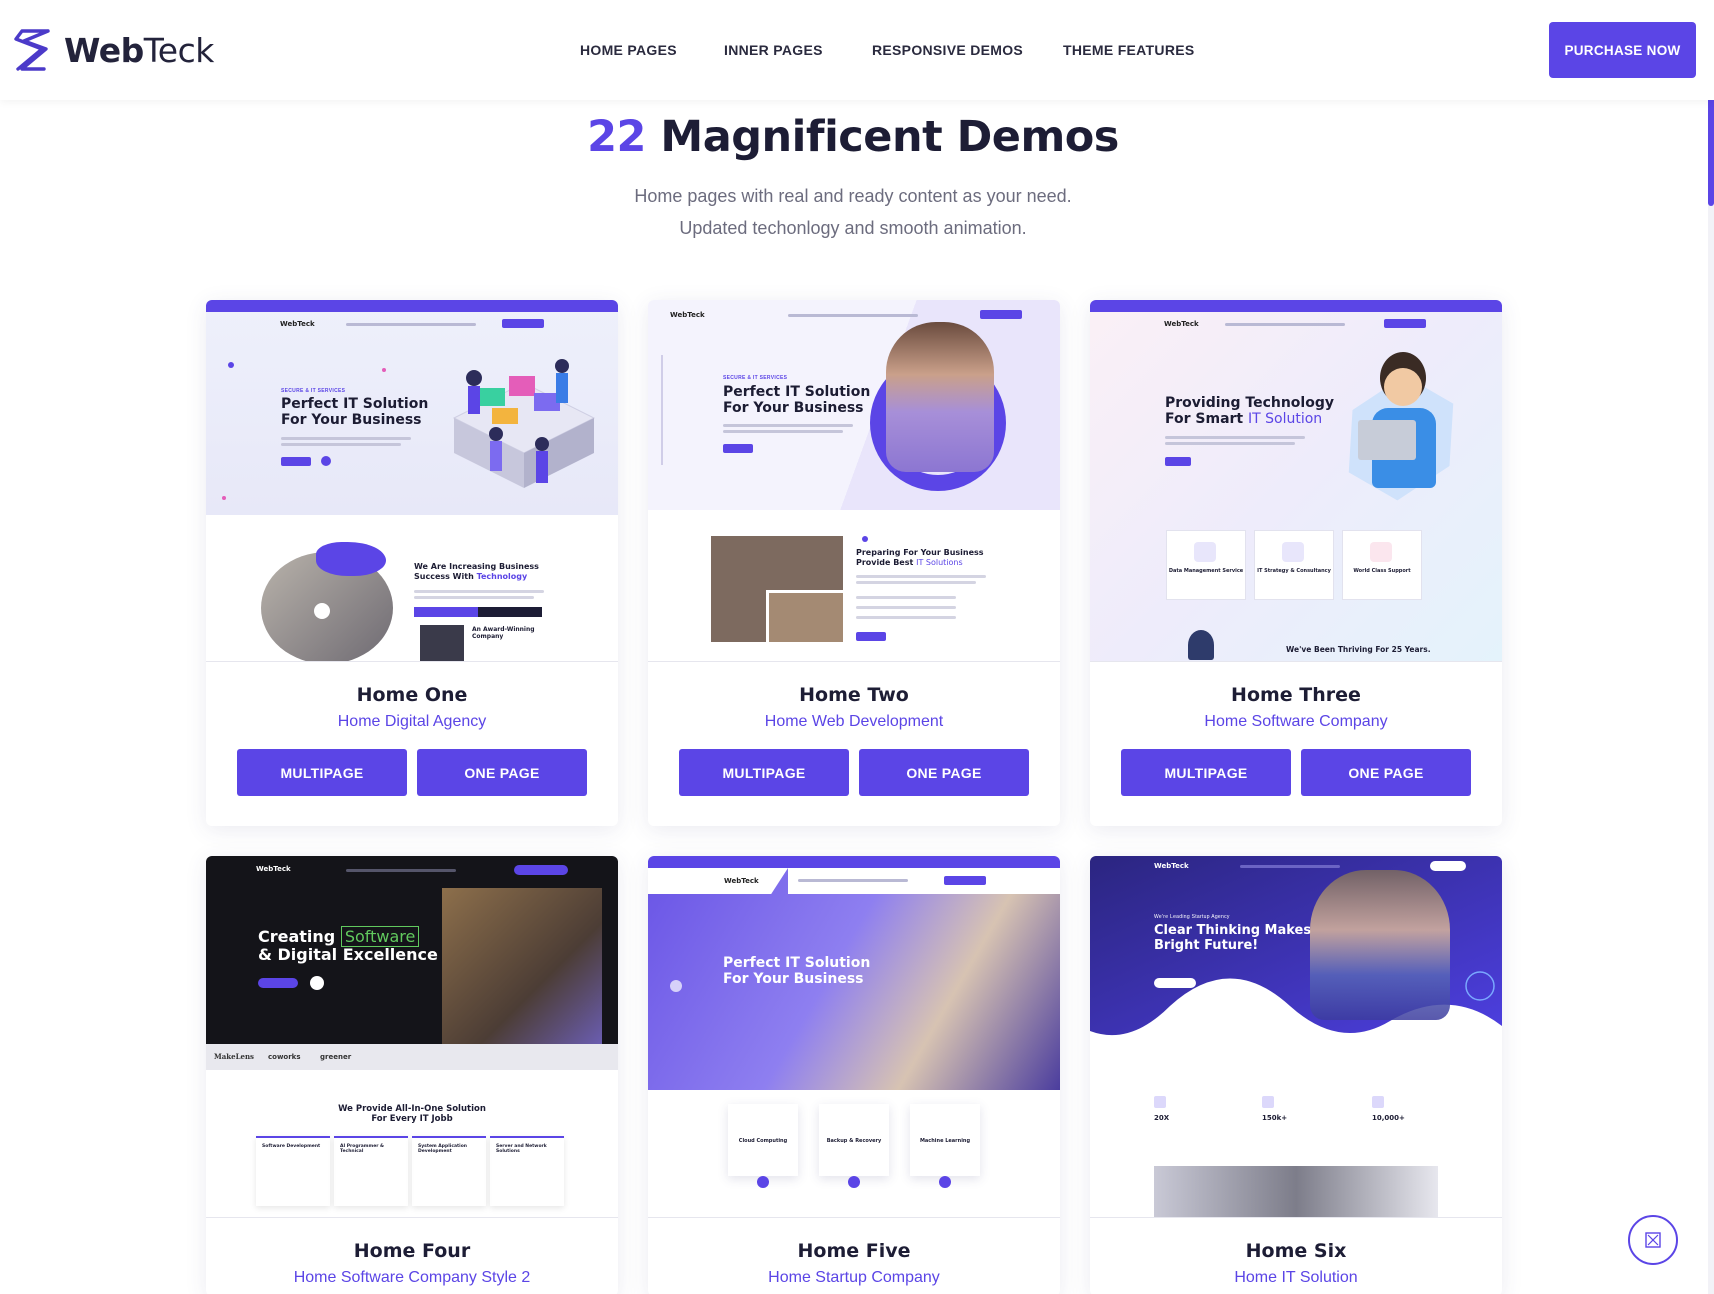 This screenshot has width=1714, height=1294. Describe the element at coordinates (889, 137) in the screenshot. I see `section-title-text: Magnificent Demos` at that location.